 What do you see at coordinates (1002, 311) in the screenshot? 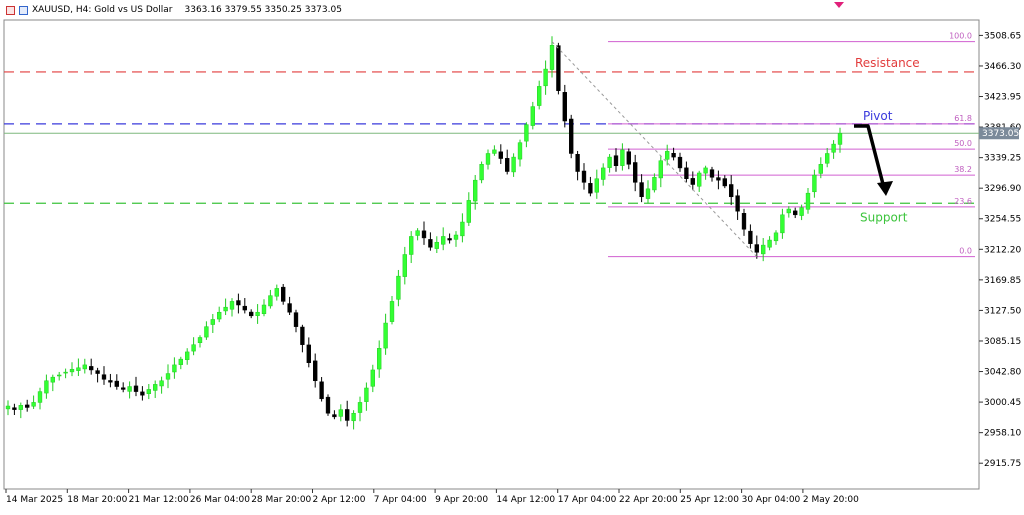
I see `y-tick-label: 3127.50` at bounding box center [1002, 311].